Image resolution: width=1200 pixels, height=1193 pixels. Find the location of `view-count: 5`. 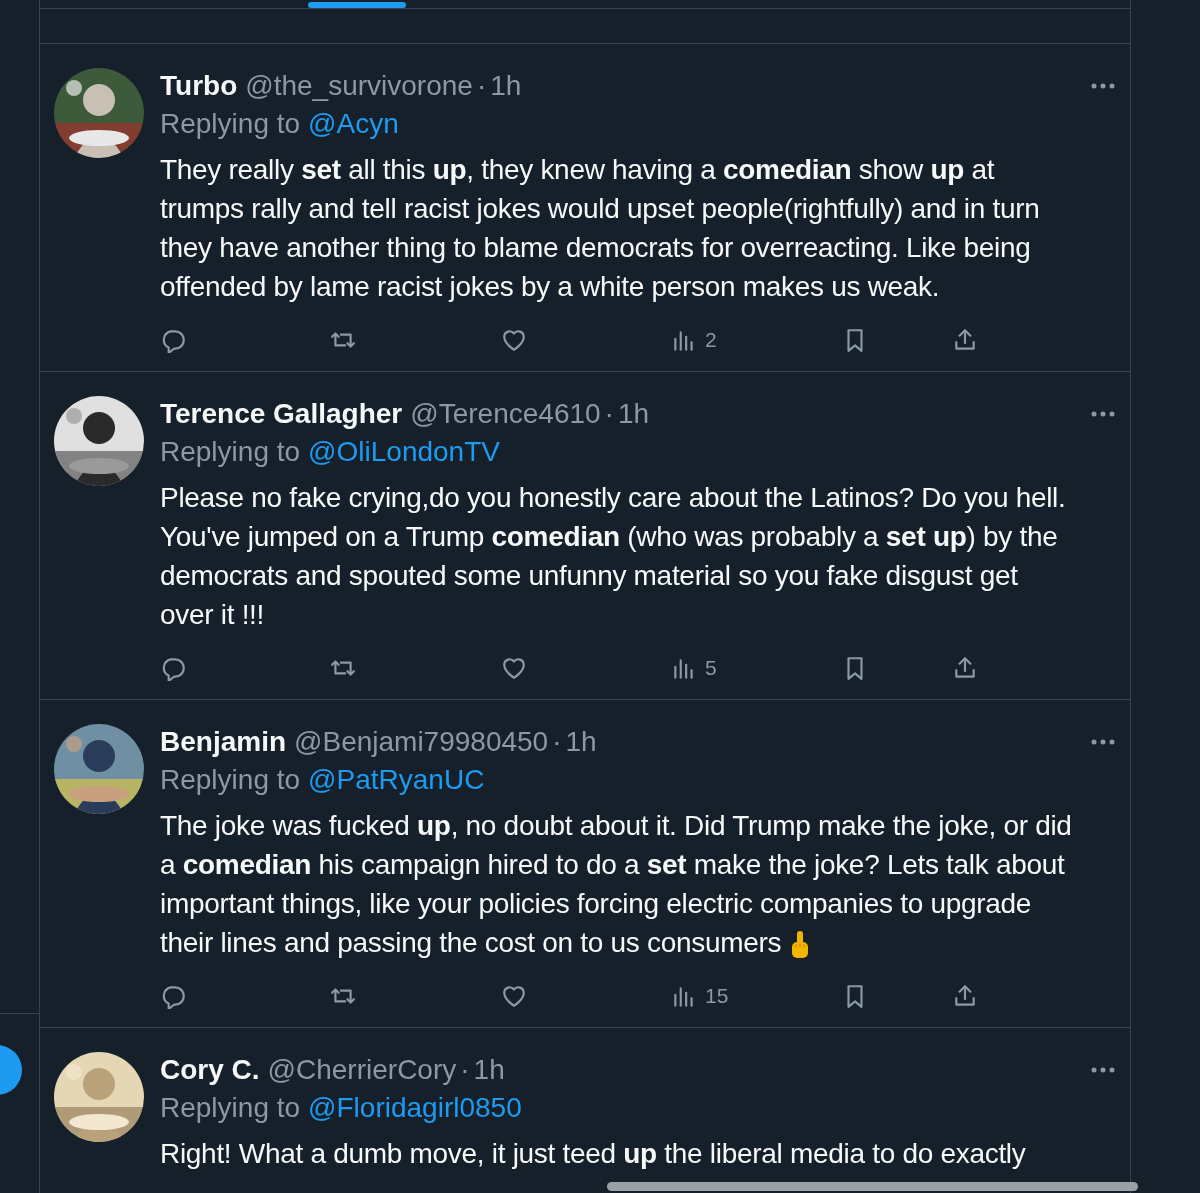

view-count: 5 is located at coordinates (711, 668).